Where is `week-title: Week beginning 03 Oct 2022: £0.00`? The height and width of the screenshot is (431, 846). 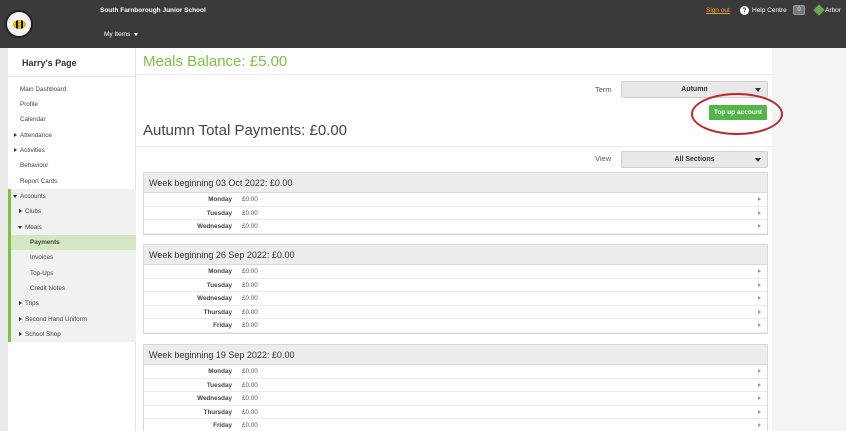
week-title: Week beginning 03 Oct 2022: £0.00 is located at coordinates (455, 183).